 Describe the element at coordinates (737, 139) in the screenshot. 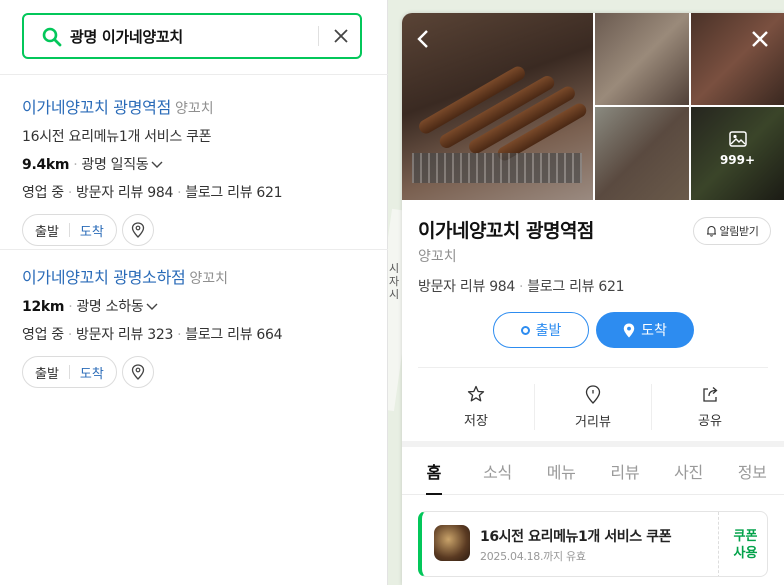

I see `image-icon` at that location.